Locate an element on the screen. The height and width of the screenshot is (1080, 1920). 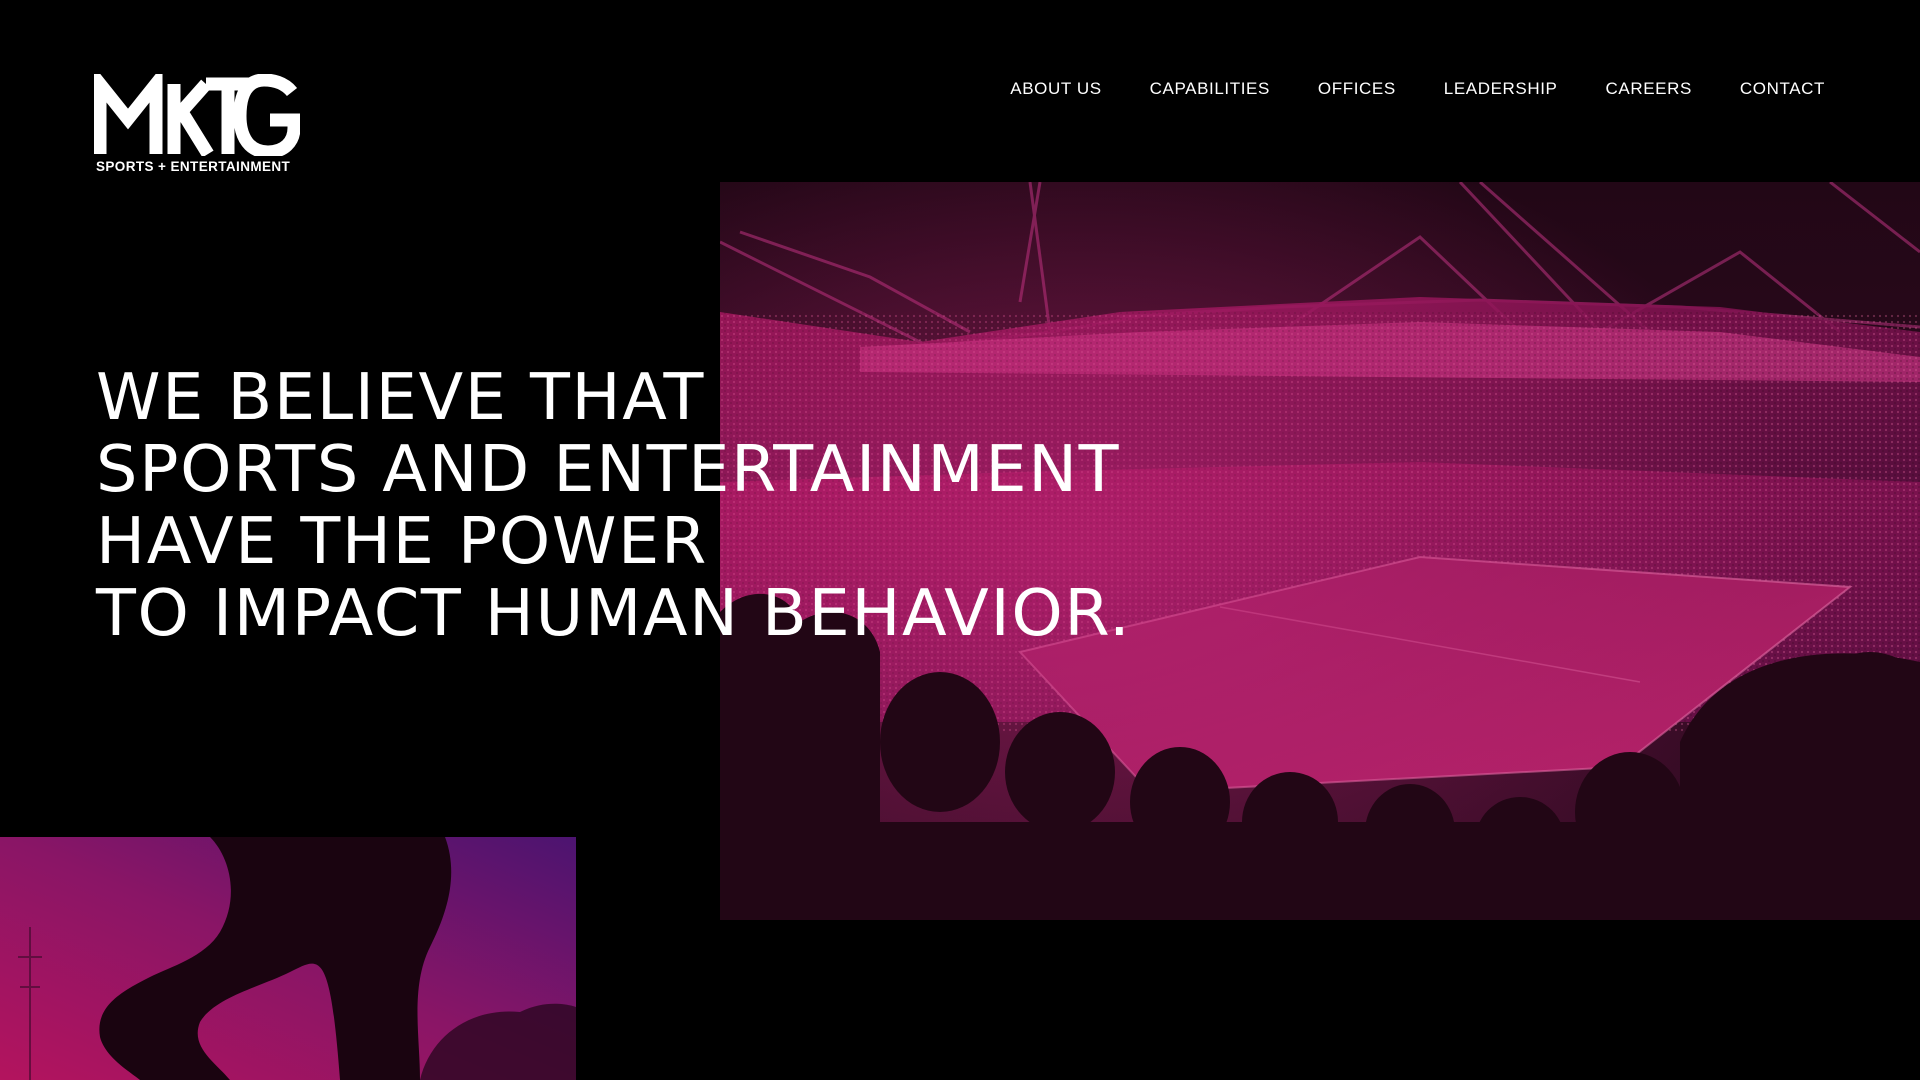
nav-link-offices: OFFICES is located at coordinates (1357, 89).